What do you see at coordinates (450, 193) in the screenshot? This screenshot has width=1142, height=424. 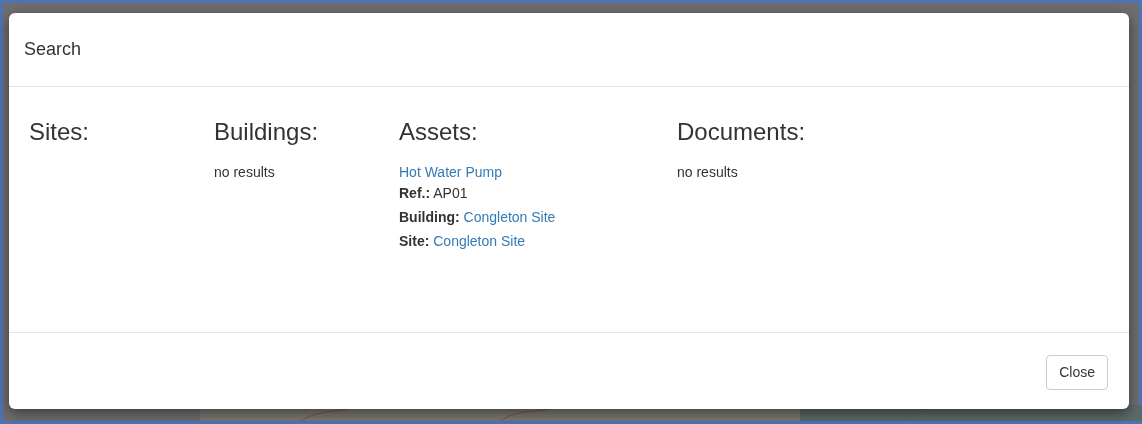 I see `field-value: AP01` at bounding box center [450, 193].